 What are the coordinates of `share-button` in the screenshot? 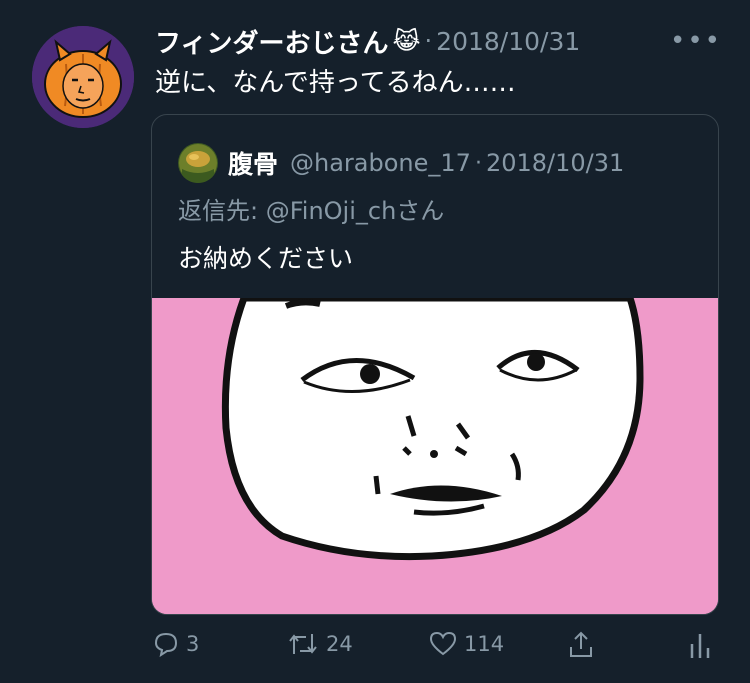 It's located at (581, 645).